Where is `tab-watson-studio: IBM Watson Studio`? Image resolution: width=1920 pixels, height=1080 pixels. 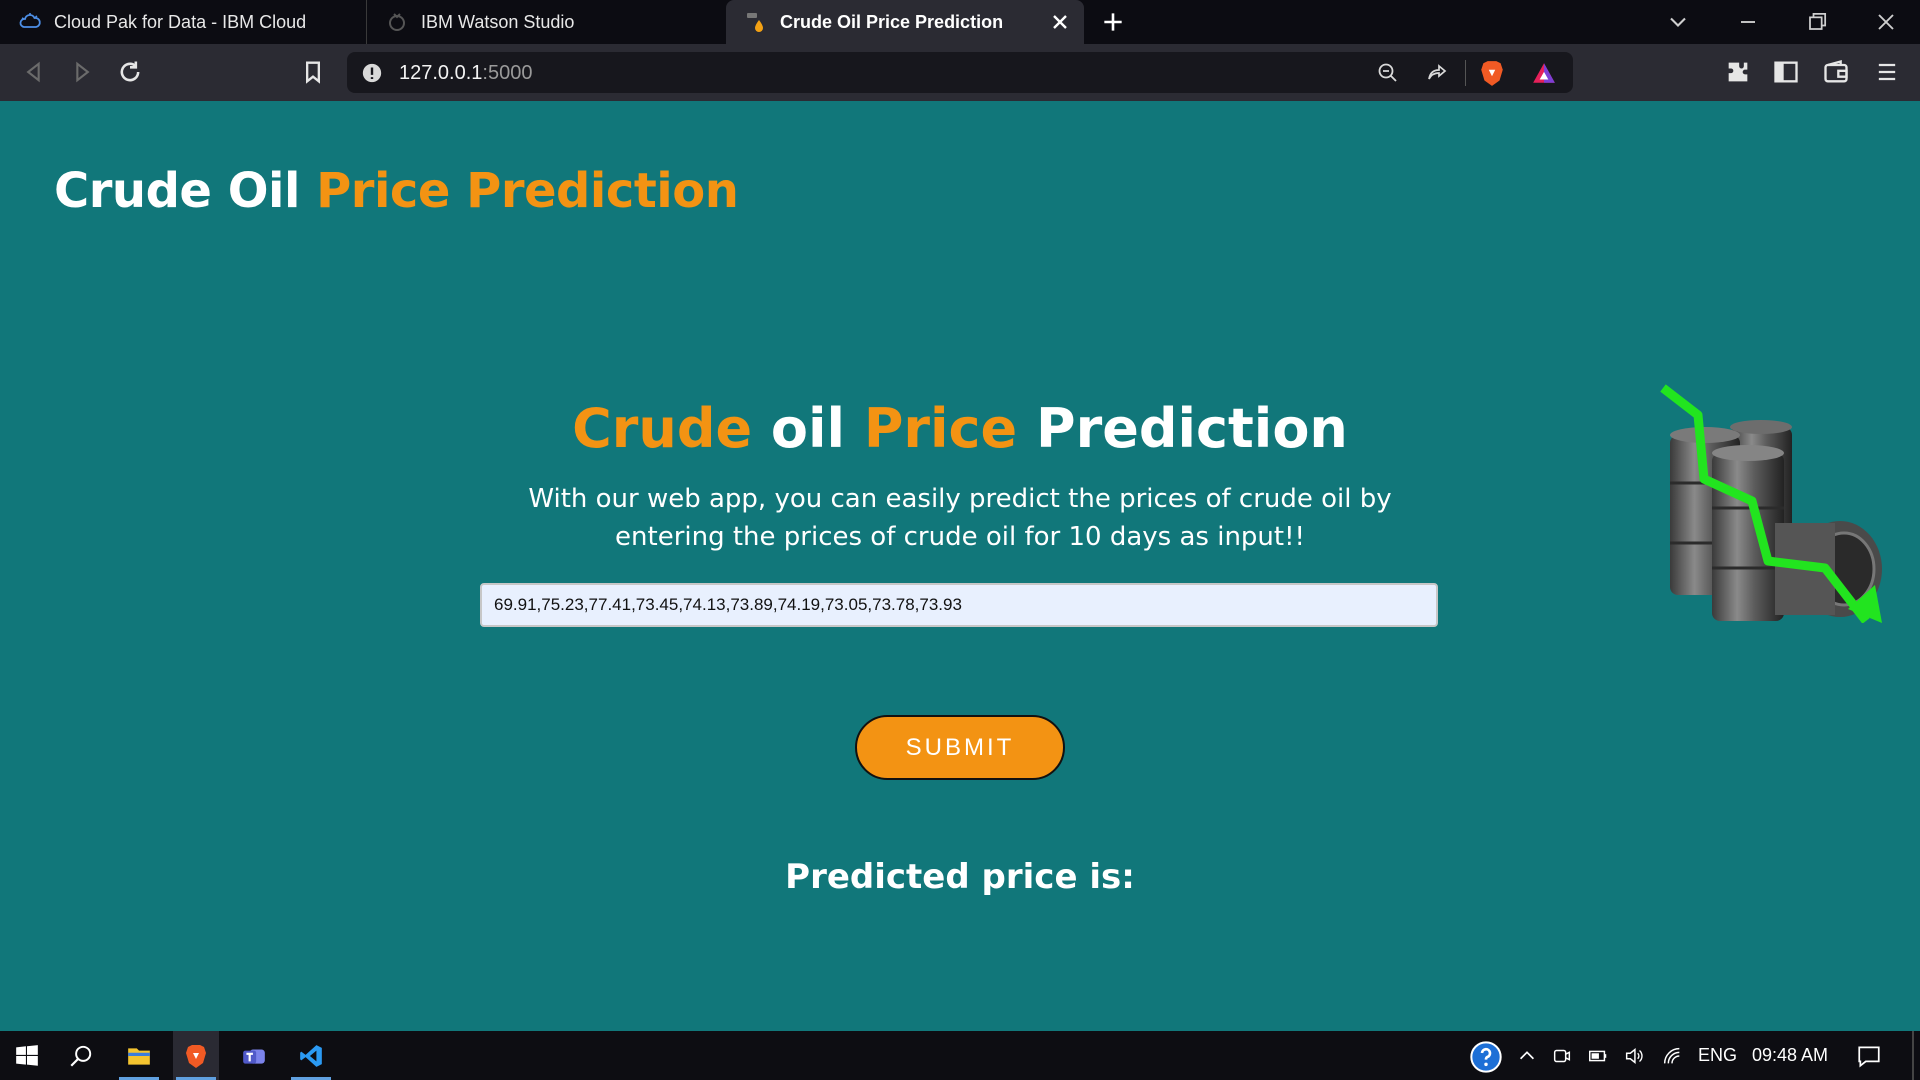
tab-watson-studio: IBM Watson Studio is located at coordinates (545, 22).